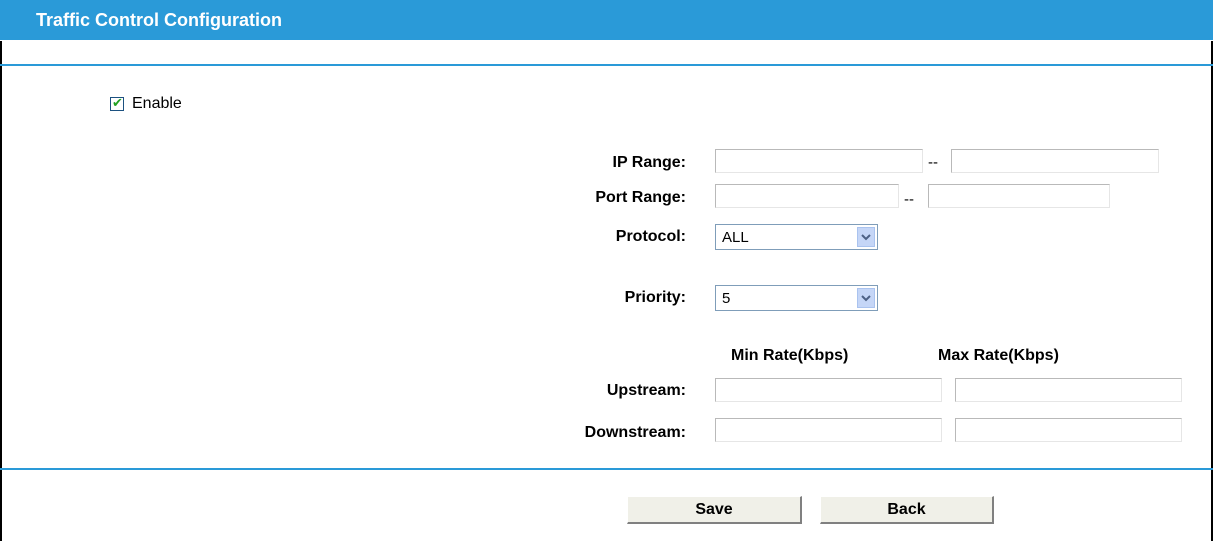 The width and height of the screenshot is (1213, 541). Describe the element at coordinates (726, 298) in the screenshot. I see `priority-value: 5` at that location.